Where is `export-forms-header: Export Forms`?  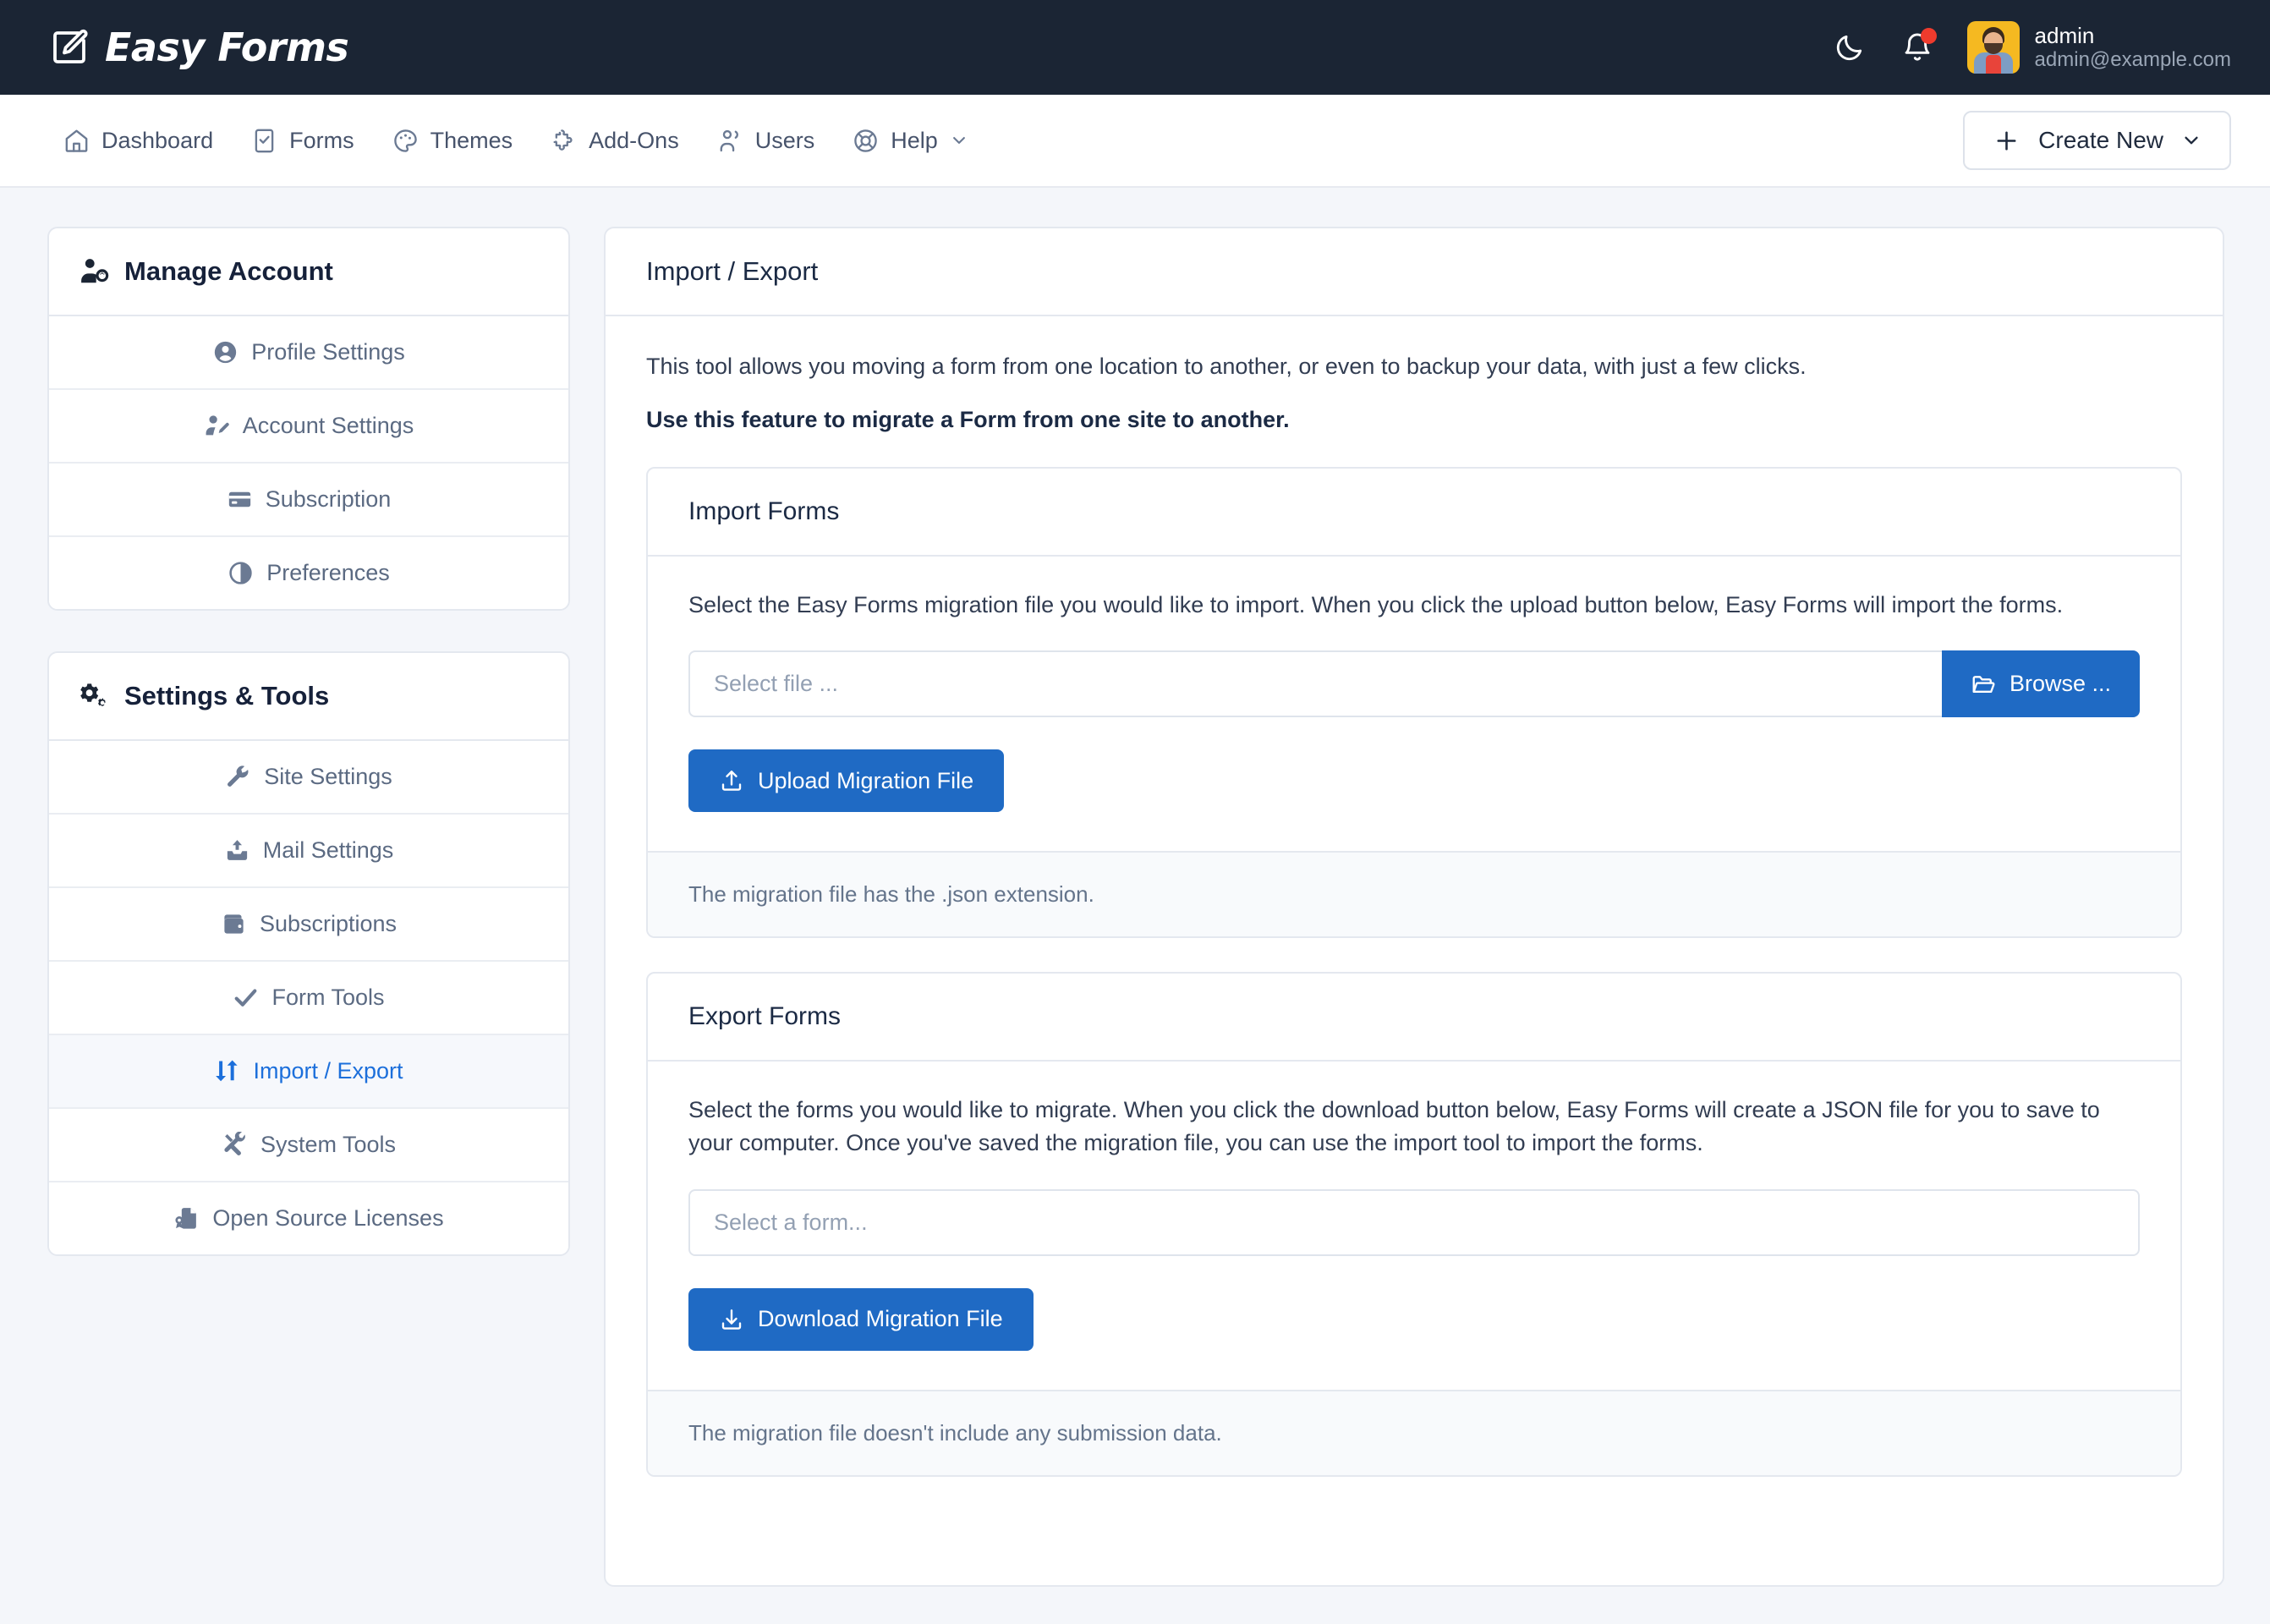
export-forms-header: Export Forms is located at coordinates (1414, 1018).